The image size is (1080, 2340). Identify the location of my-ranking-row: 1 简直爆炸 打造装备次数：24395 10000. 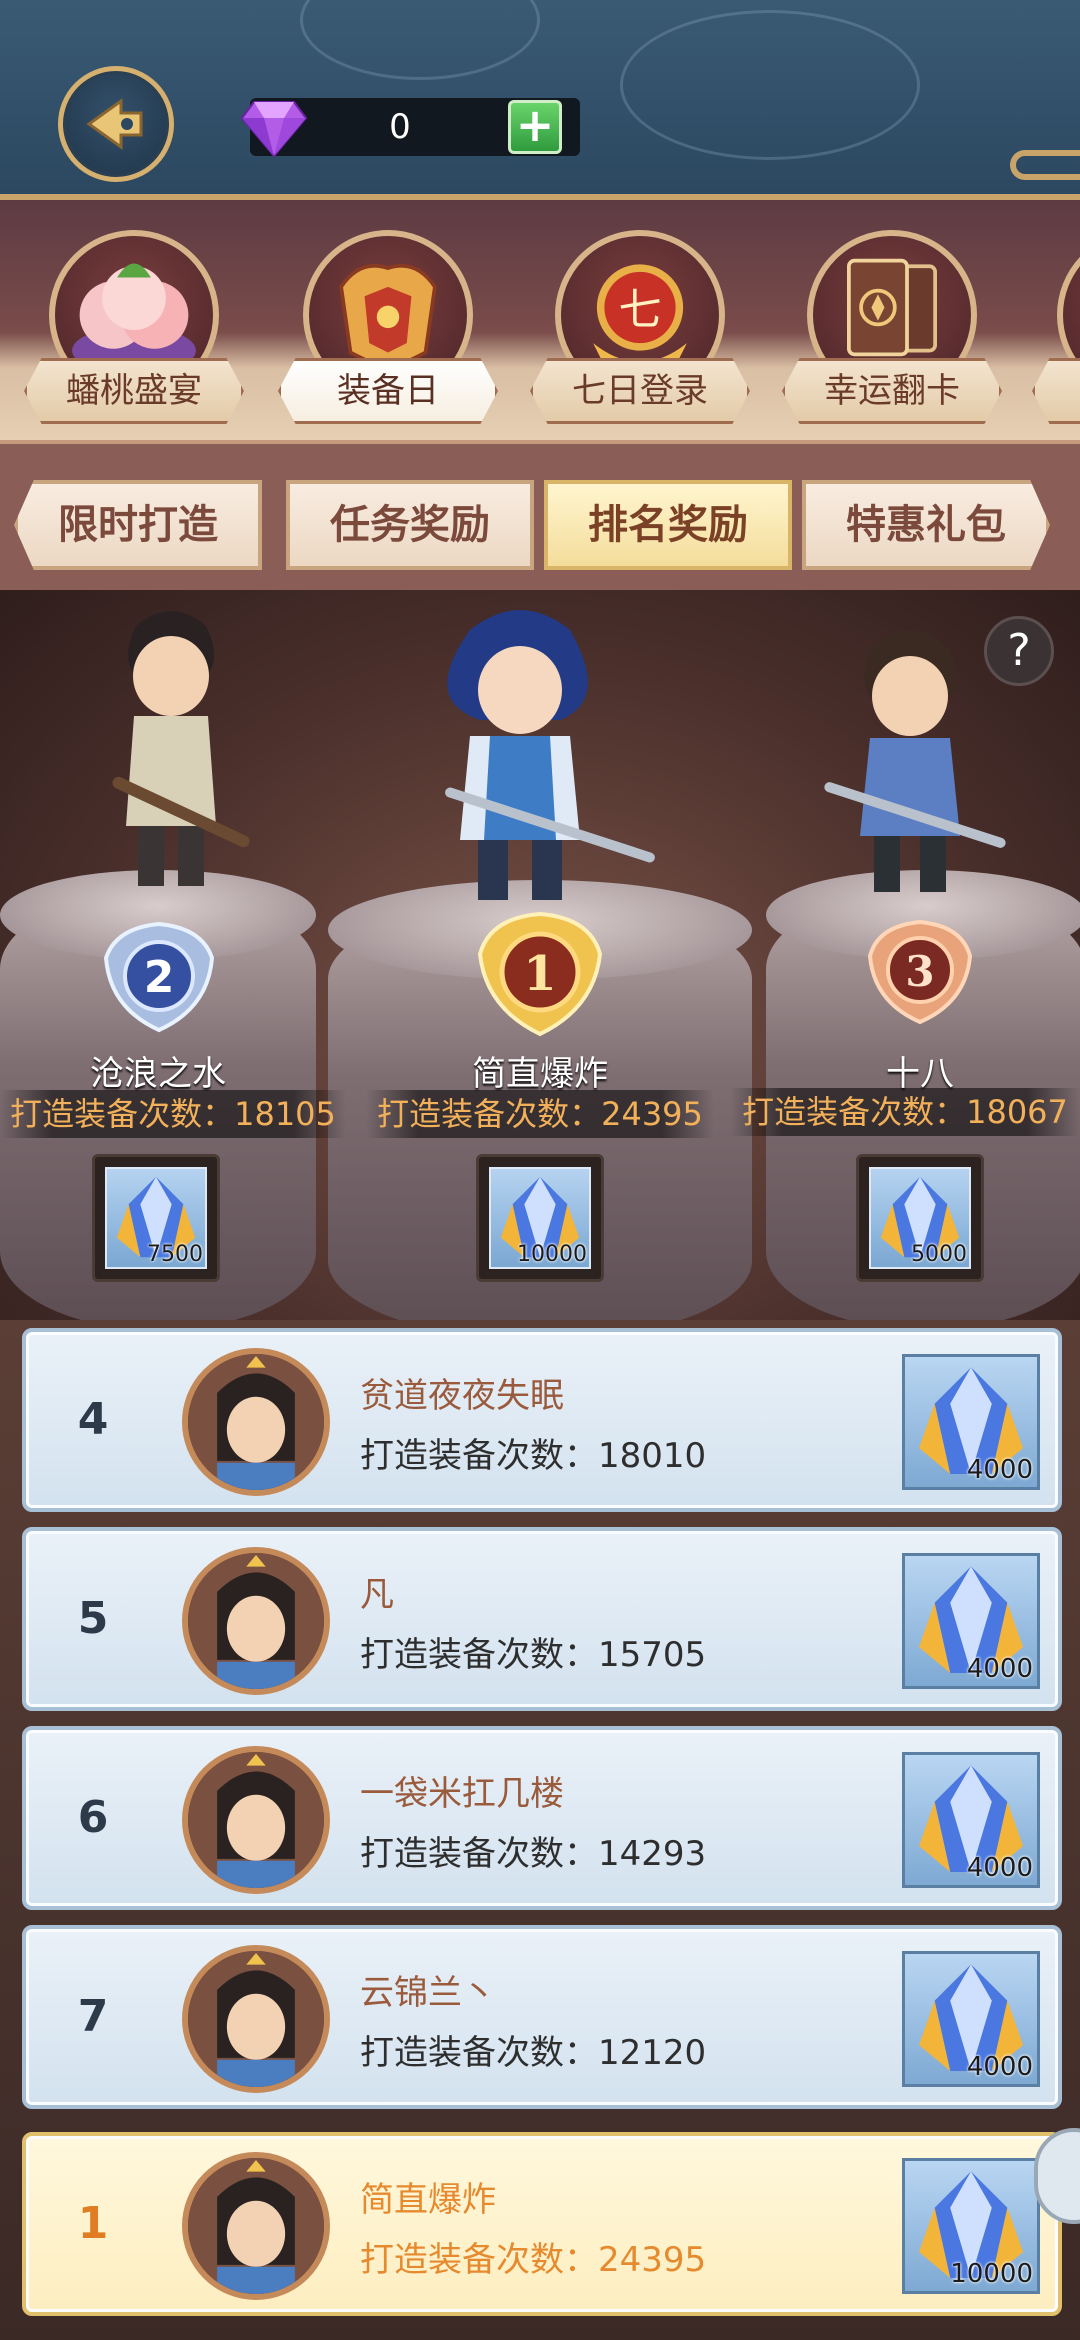
(542, 2224).